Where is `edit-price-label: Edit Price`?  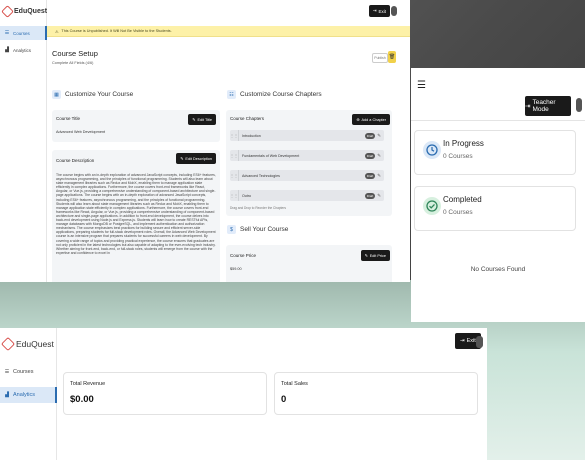
edit-price-label: Edit Price is located at coordinates (377, 255).